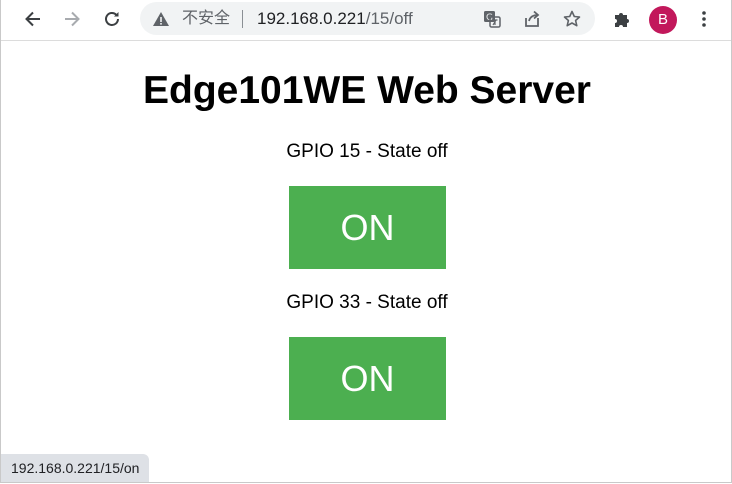  Describe the element at coordinates (367, 227) in the screenshot. I see `gpio-15-on-button: ON` at that location.